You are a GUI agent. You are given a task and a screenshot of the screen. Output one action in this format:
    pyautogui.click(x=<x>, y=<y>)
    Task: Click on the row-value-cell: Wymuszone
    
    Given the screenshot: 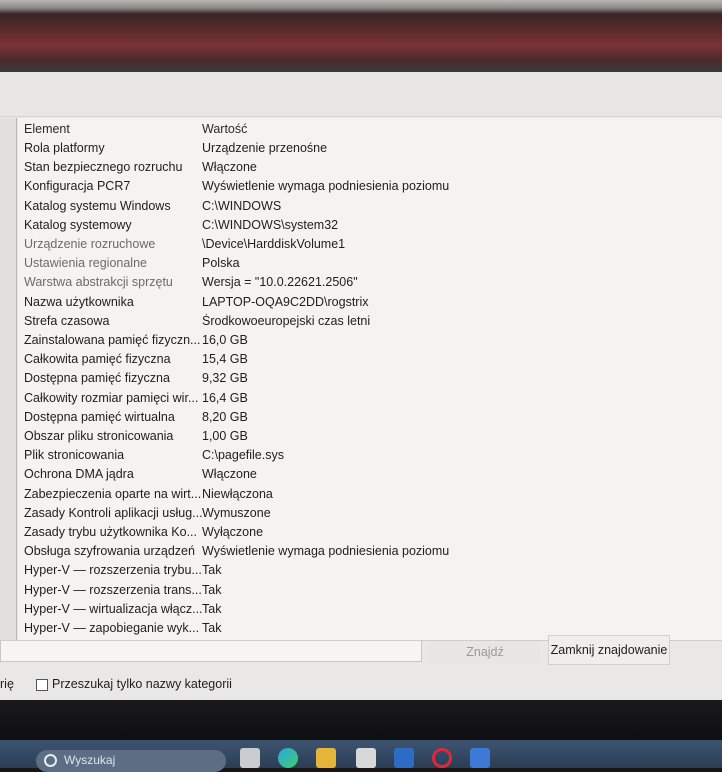 What is the action you would take?
    pyautogui.click(x=236, y=512)
    